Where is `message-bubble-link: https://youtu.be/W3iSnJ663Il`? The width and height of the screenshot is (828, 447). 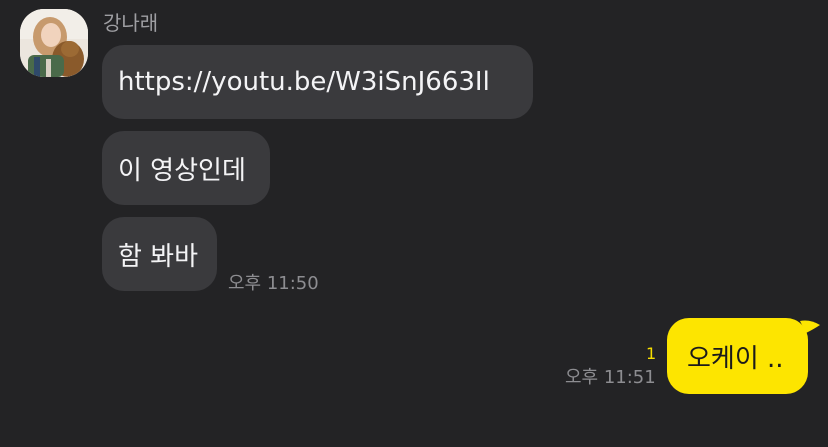
message-bubble-link: https://youtu.be/W3iSnJ663Il is located at coordinates (317, 82).